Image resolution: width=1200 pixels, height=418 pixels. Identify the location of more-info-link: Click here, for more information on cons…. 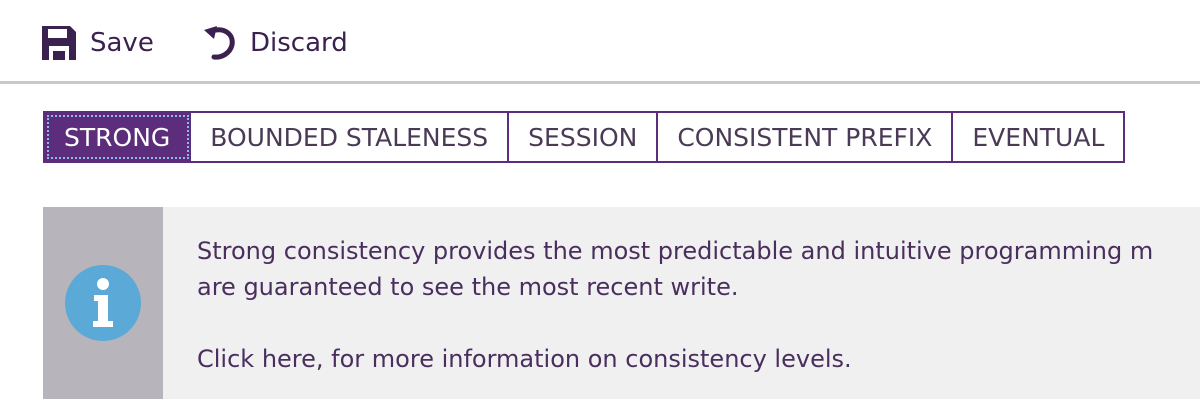
(524, 359).